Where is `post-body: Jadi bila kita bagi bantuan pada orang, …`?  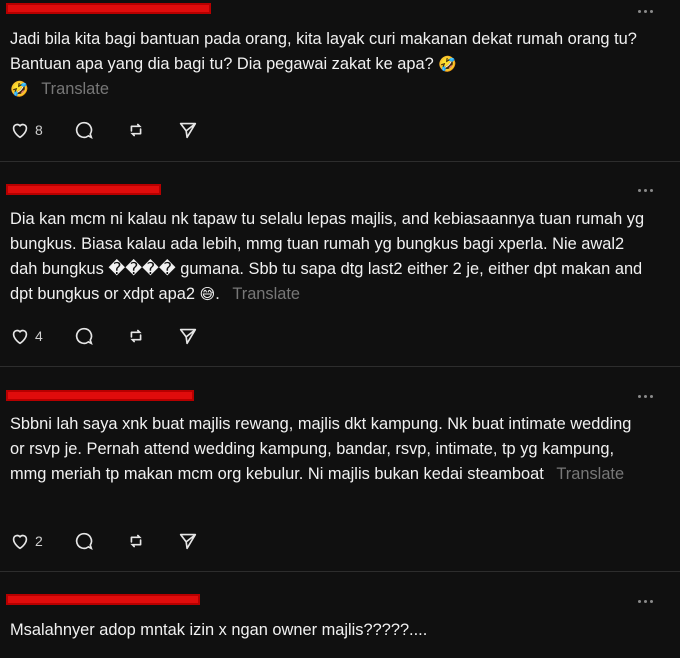 post-body: Jadi bila kita bagi bantuan pada orang, … is located at coordinates (323, 51).